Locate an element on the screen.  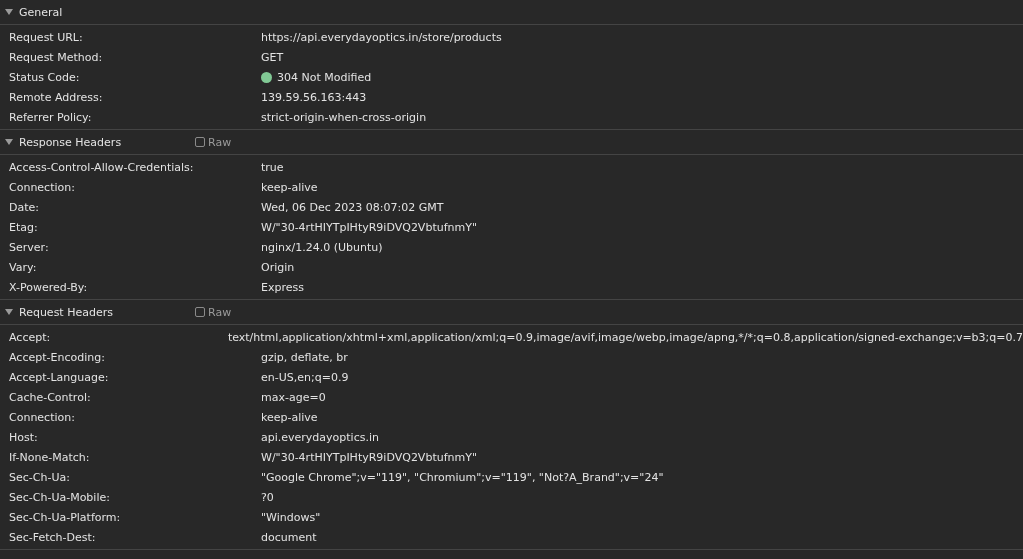
header-value: Express is located at coordinates (282, 287).